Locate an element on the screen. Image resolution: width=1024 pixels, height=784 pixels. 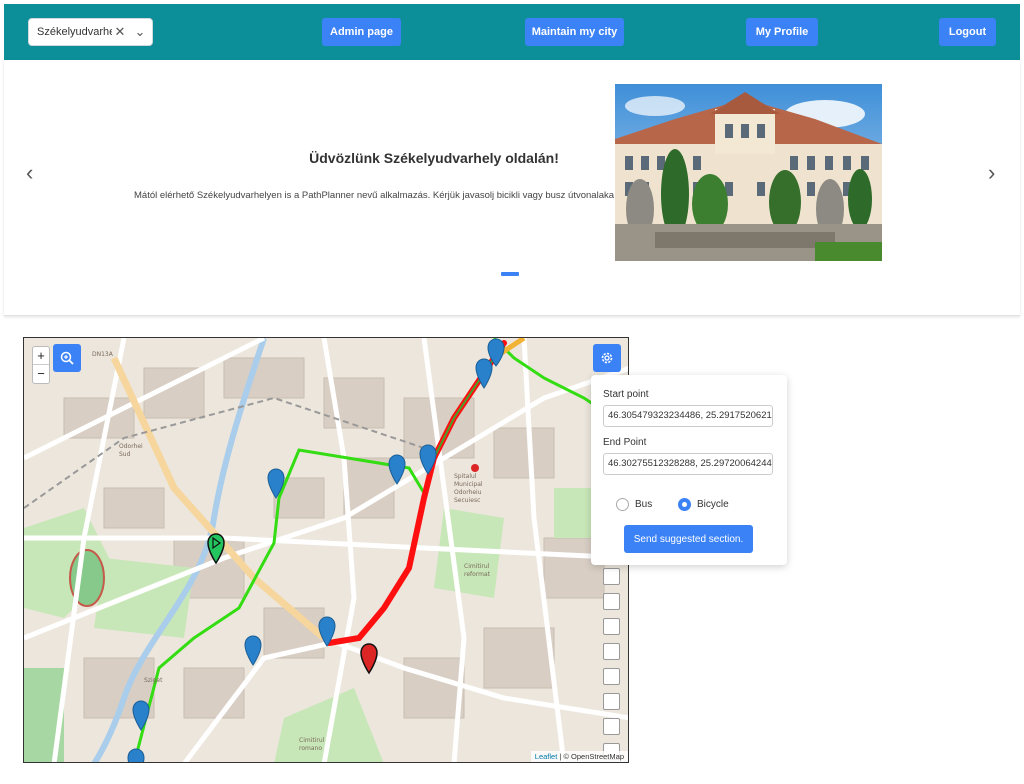
clear-icon: ✕ is located at coordinates (120, 32).